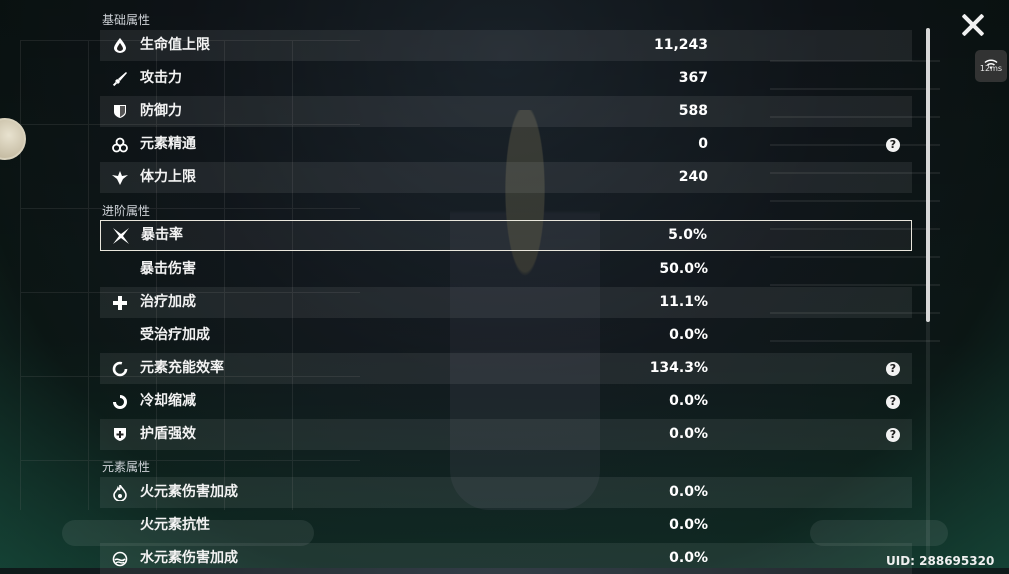  Describe the element at coordinates (120, 369) in the screenshot. I see `energy-recharge-icon` at that location.